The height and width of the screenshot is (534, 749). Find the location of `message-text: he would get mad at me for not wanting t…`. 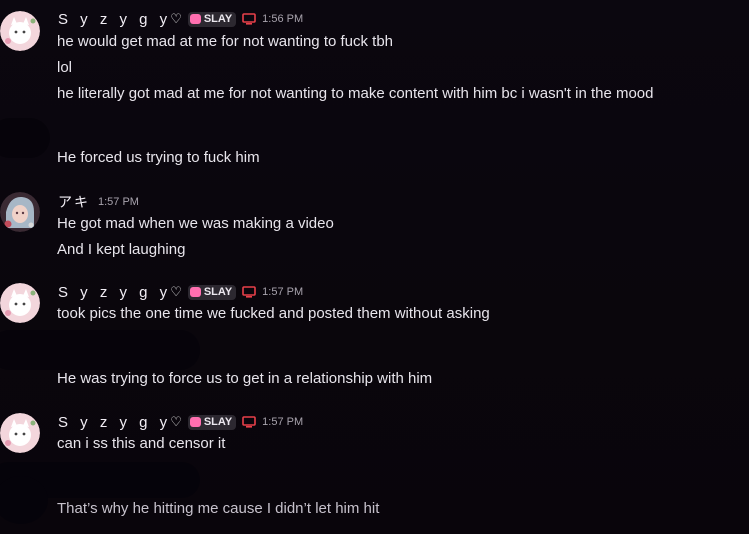

message-text: he would get mad at me for not wanting t… is located at coordinates (225, 41).